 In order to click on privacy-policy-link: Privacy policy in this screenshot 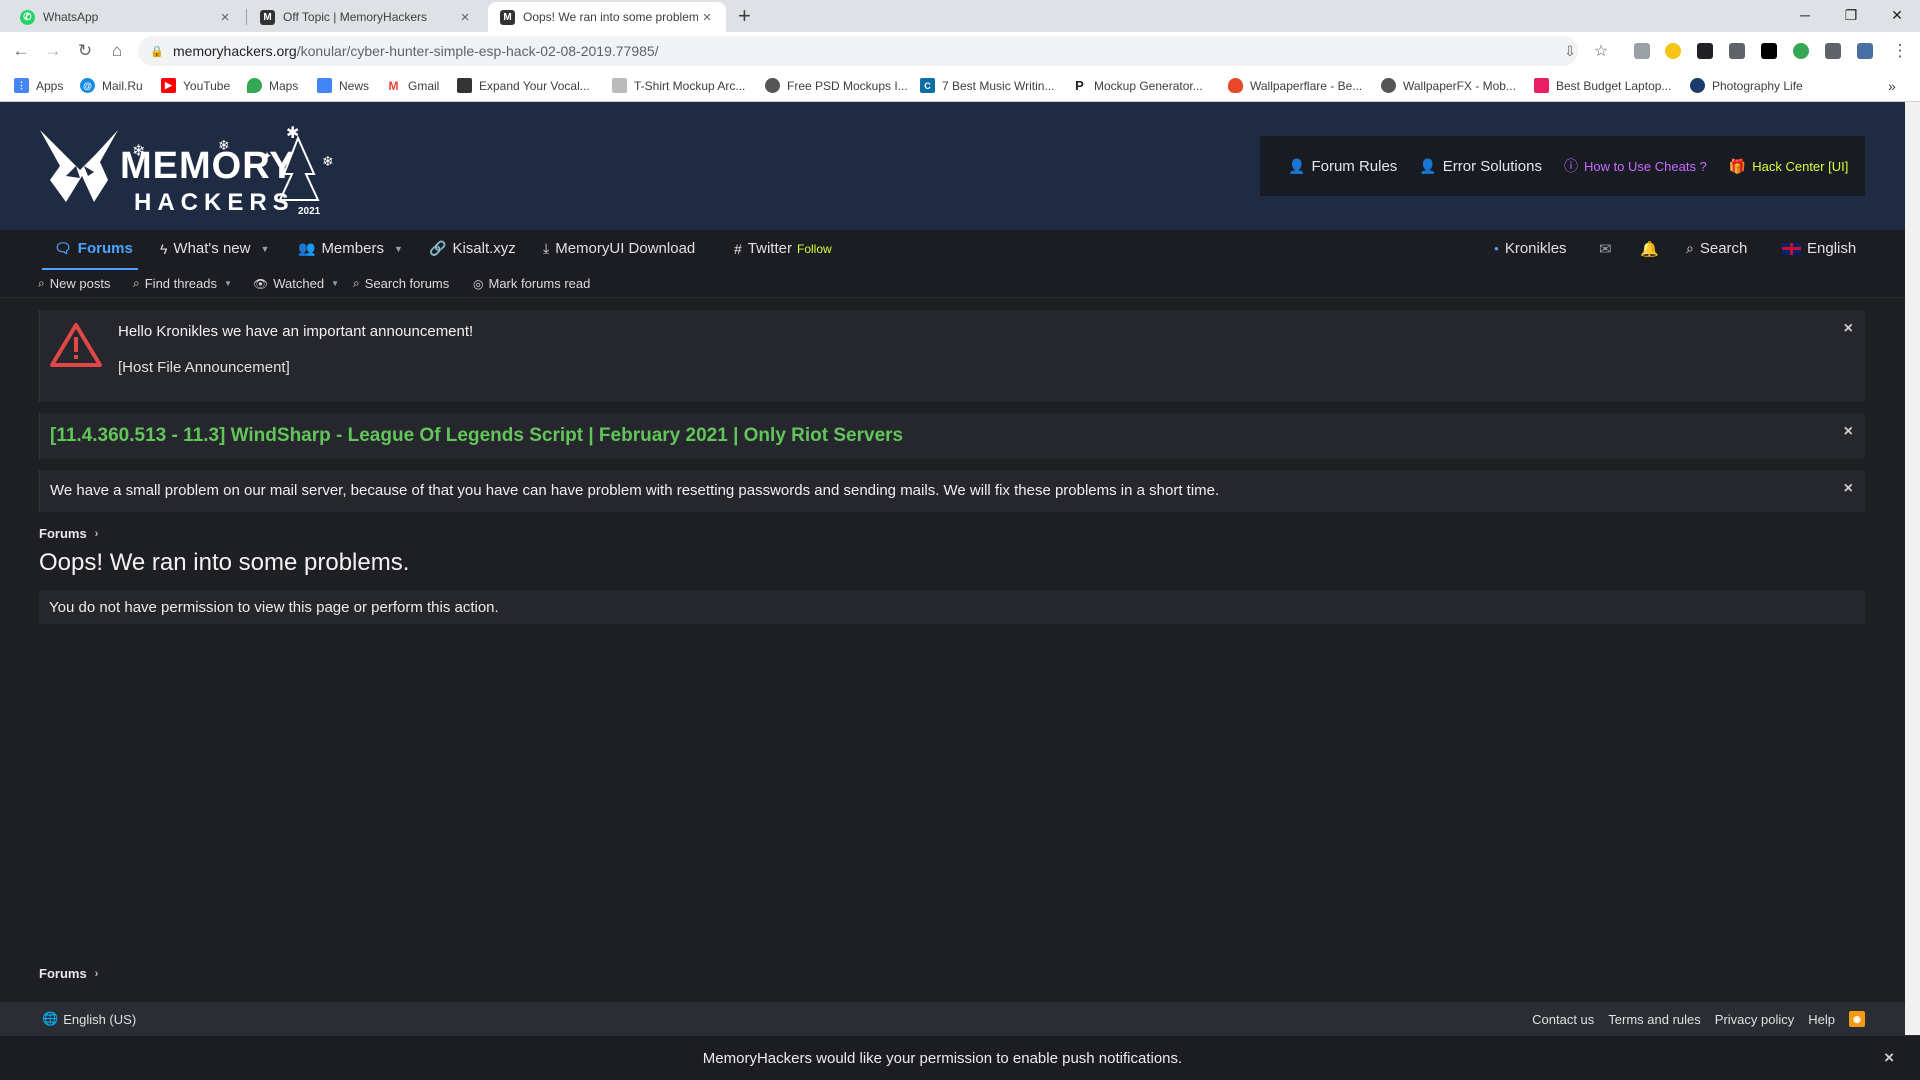, I will do `click(1754, 1019)`.